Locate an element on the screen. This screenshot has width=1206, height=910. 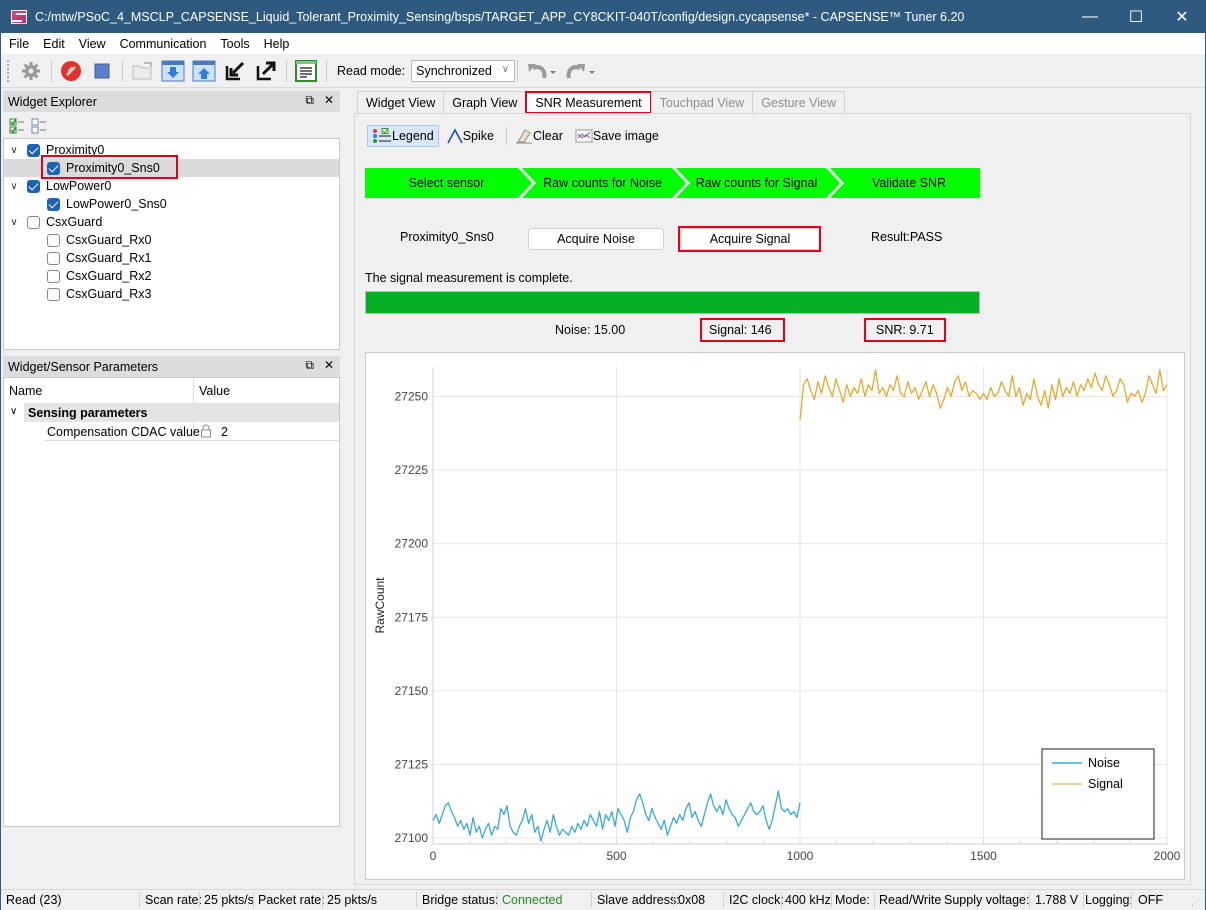
column-header-value: Value is located at coordinates (214, 391).